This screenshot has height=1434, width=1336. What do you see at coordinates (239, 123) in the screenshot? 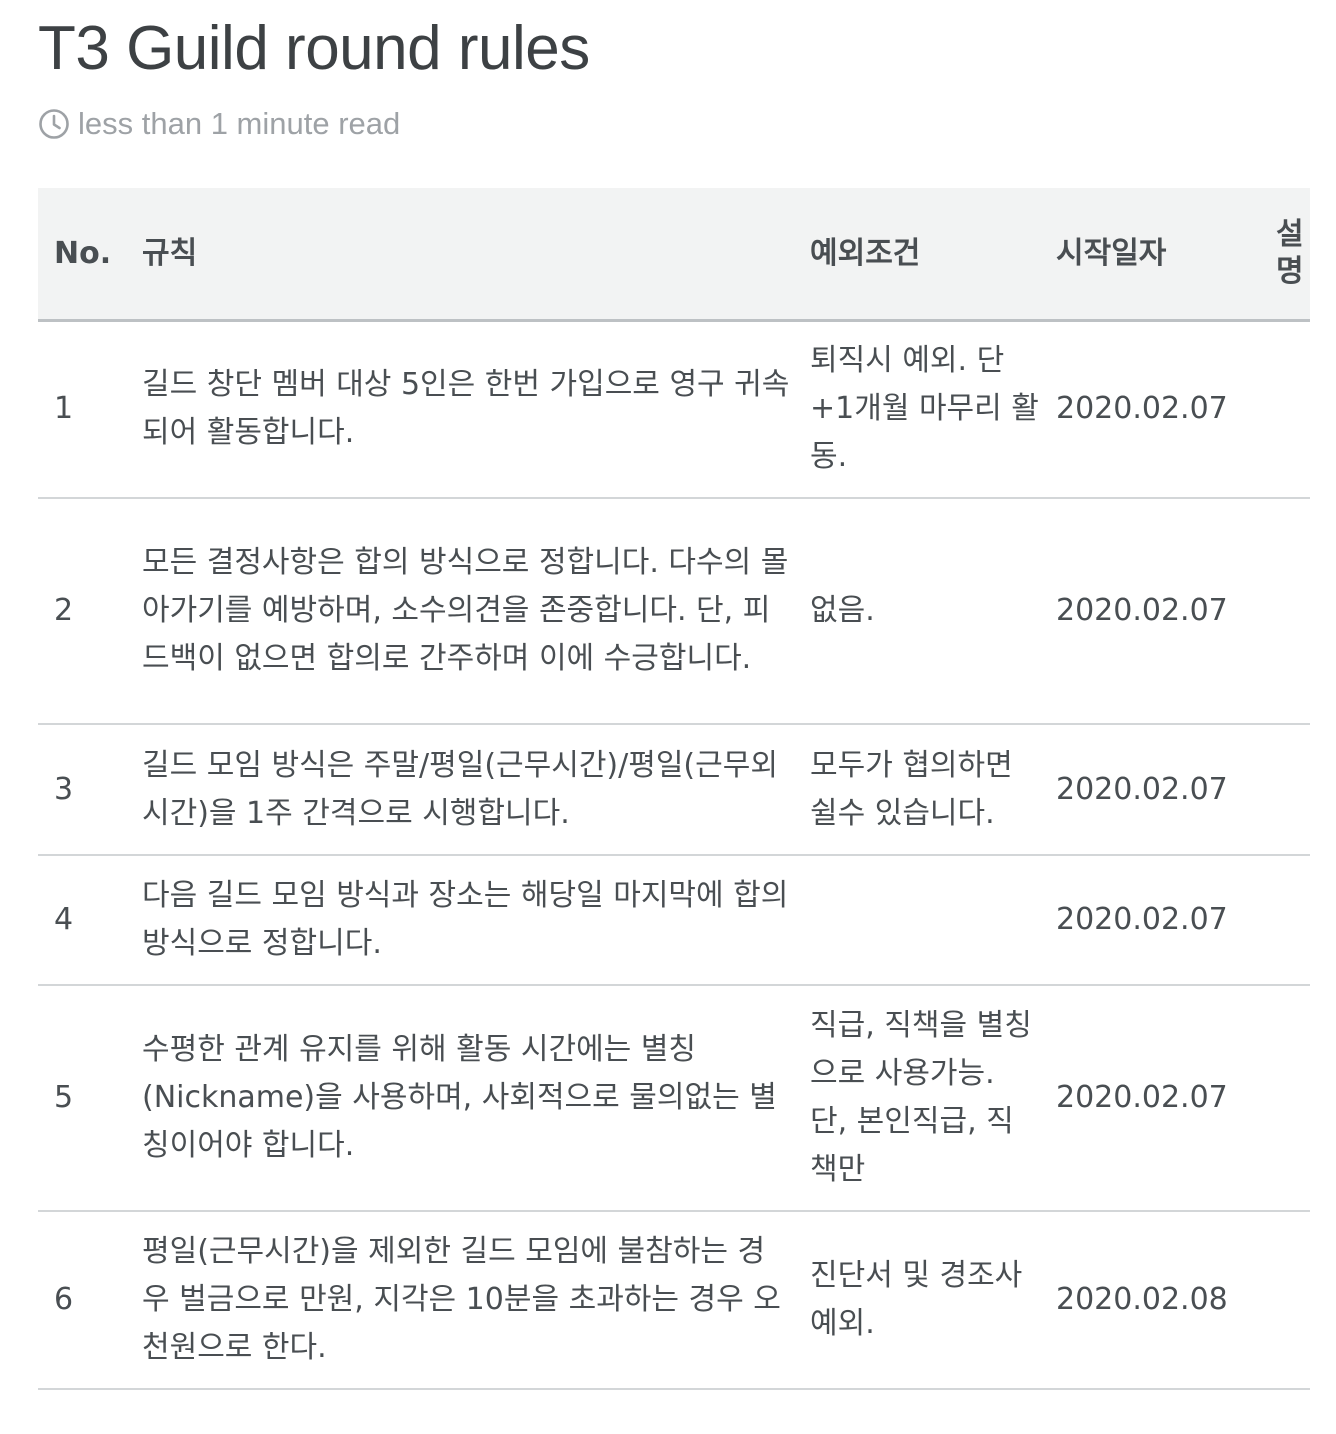
I see `read-time-text: less than 1 minute read` at bounding box center [239, 123].